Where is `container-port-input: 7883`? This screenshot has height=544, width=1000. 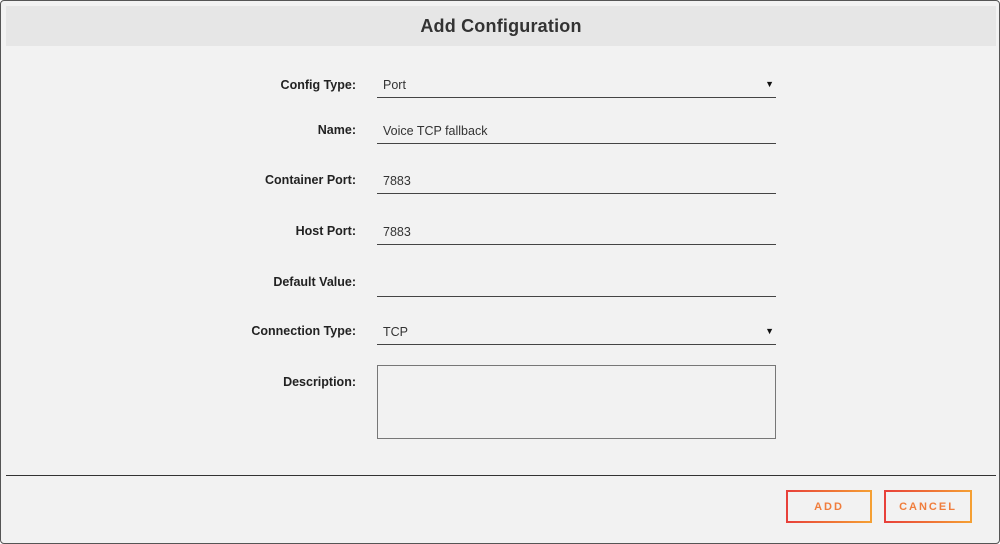
container-port-input: 7883 is located at coordinates (576, 181).